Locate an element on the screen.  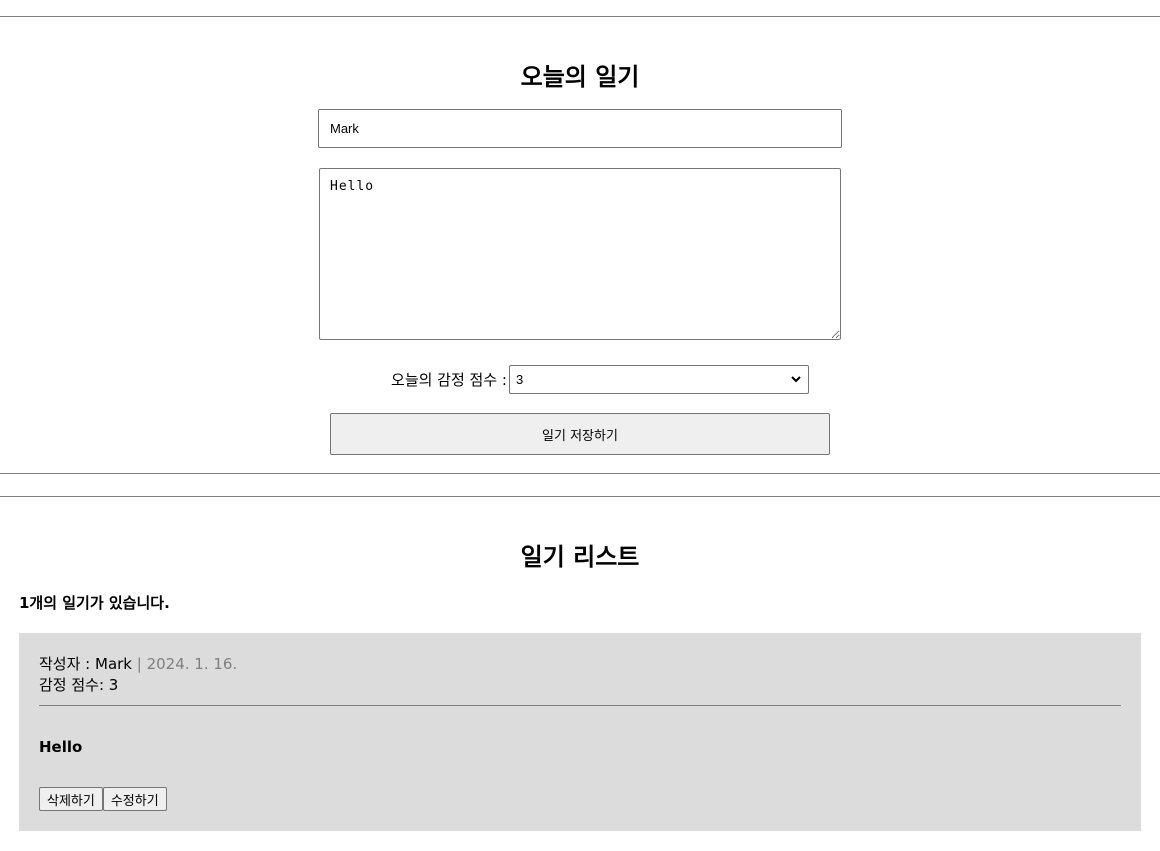
diary-count: 1개의 일기가 있습니다. is located at coordinates (94, 603).